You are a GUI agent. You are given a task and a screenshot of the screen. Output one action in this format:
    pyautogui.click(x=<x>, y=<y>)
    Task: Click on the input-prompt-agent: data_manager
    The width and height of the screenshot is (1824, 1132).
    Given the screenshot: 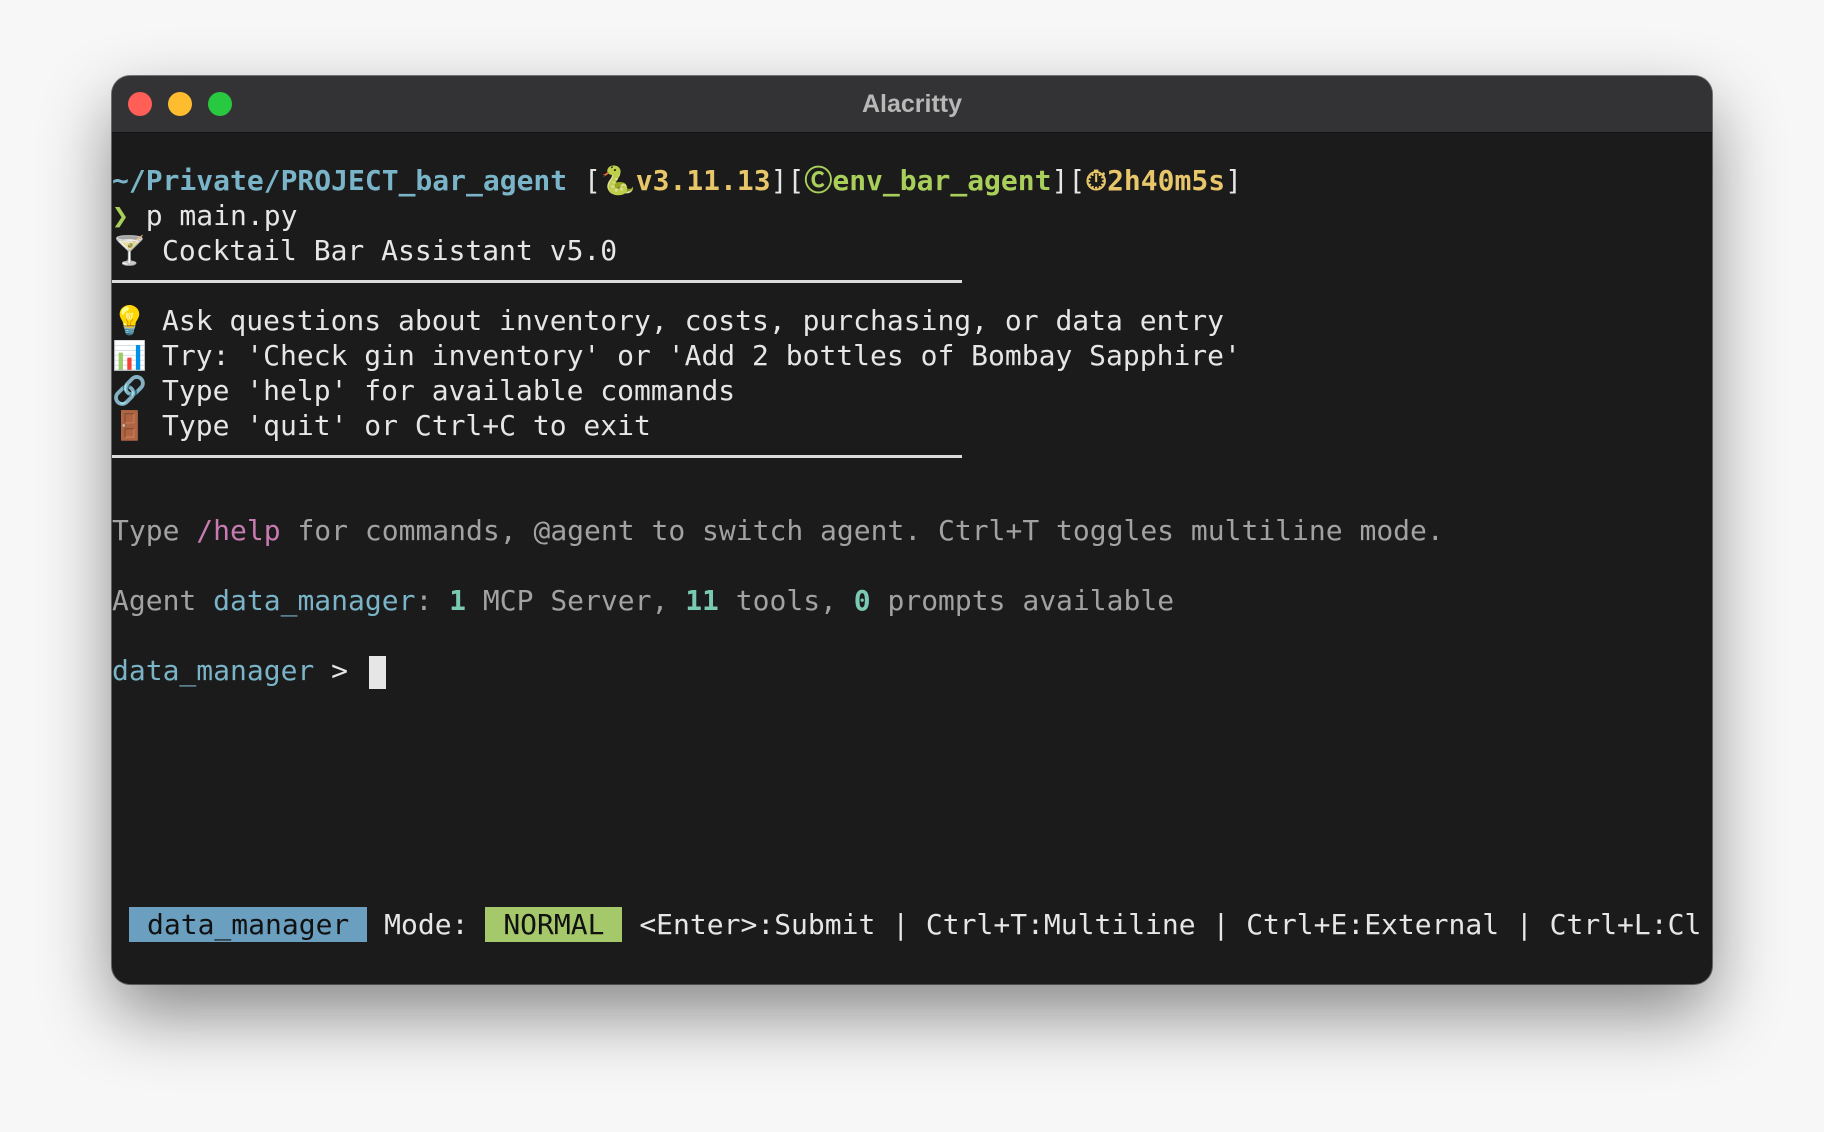 What is the action you would take?
    pyautogui.click(x=213, y=670)
    